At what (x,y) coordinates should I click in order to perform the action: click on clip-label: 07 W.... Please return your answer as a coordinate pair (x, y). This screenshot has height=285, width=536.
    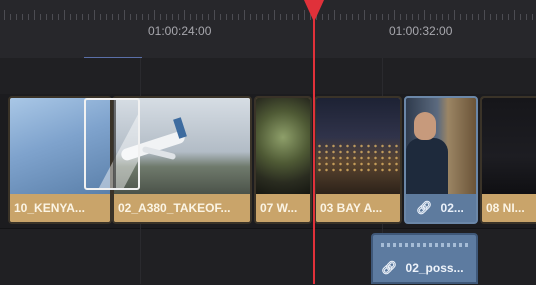
    Looking at the image, I should click on (283, 208).